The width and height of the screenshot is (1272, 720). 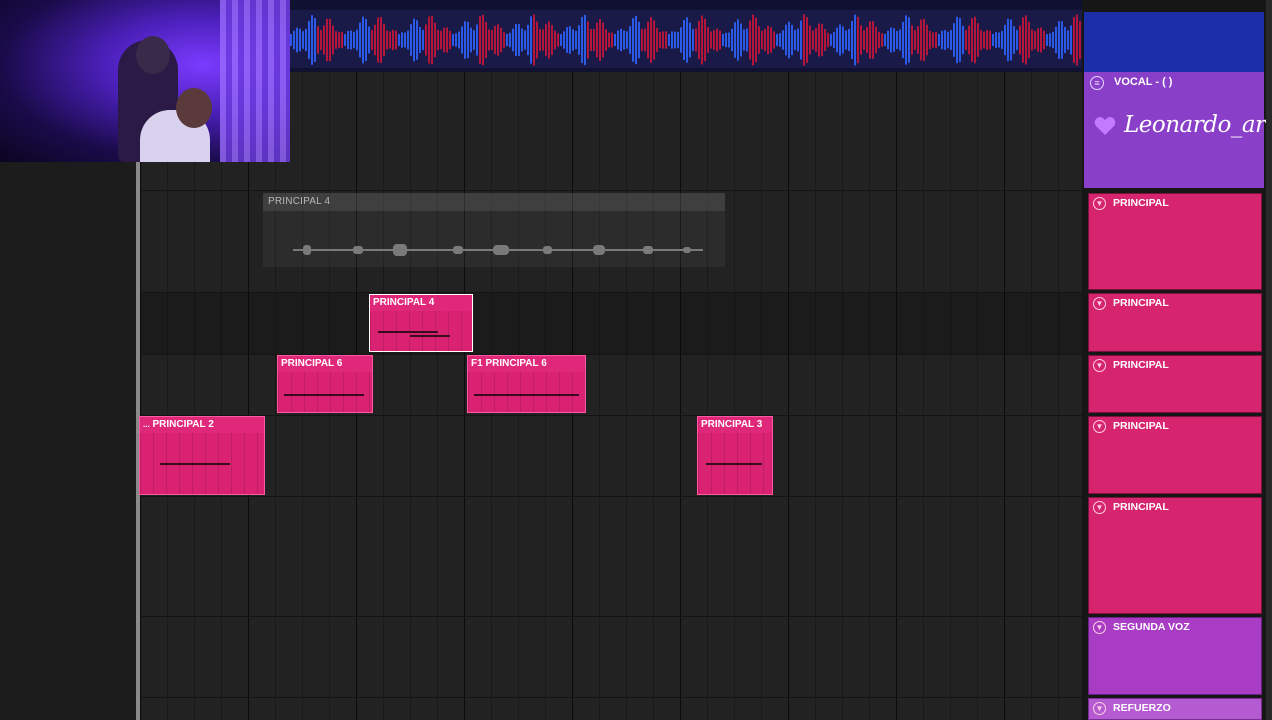 What do you see at coordinates (202, 455) in the screenshot?
I see `midi-clip: ... PRINCIPAL 2` at bounding box center [202, 455].